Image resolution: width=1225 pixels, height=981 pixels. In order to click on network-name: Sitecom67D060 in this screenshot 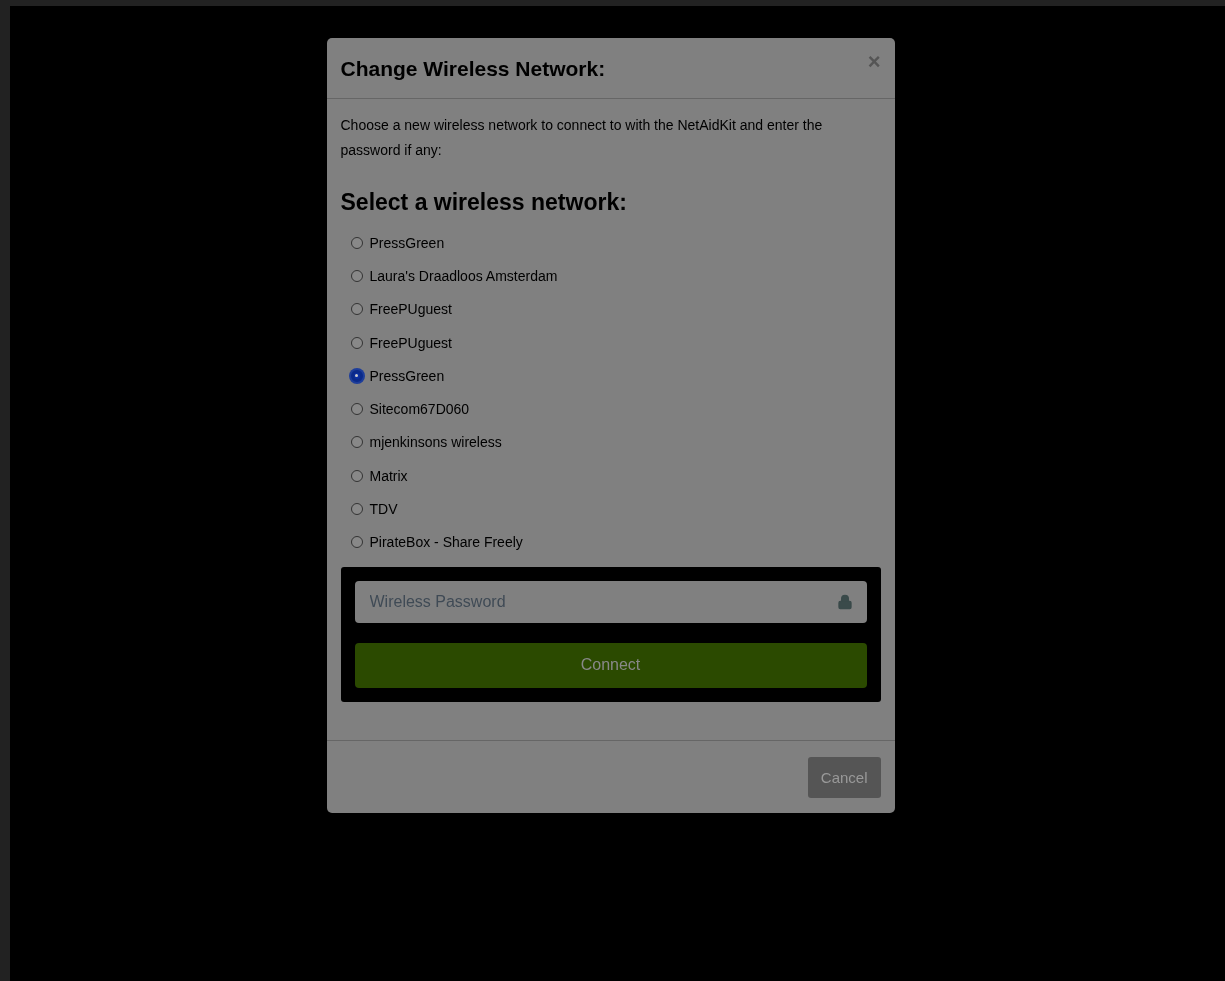, I will do `click(419, 409)`.